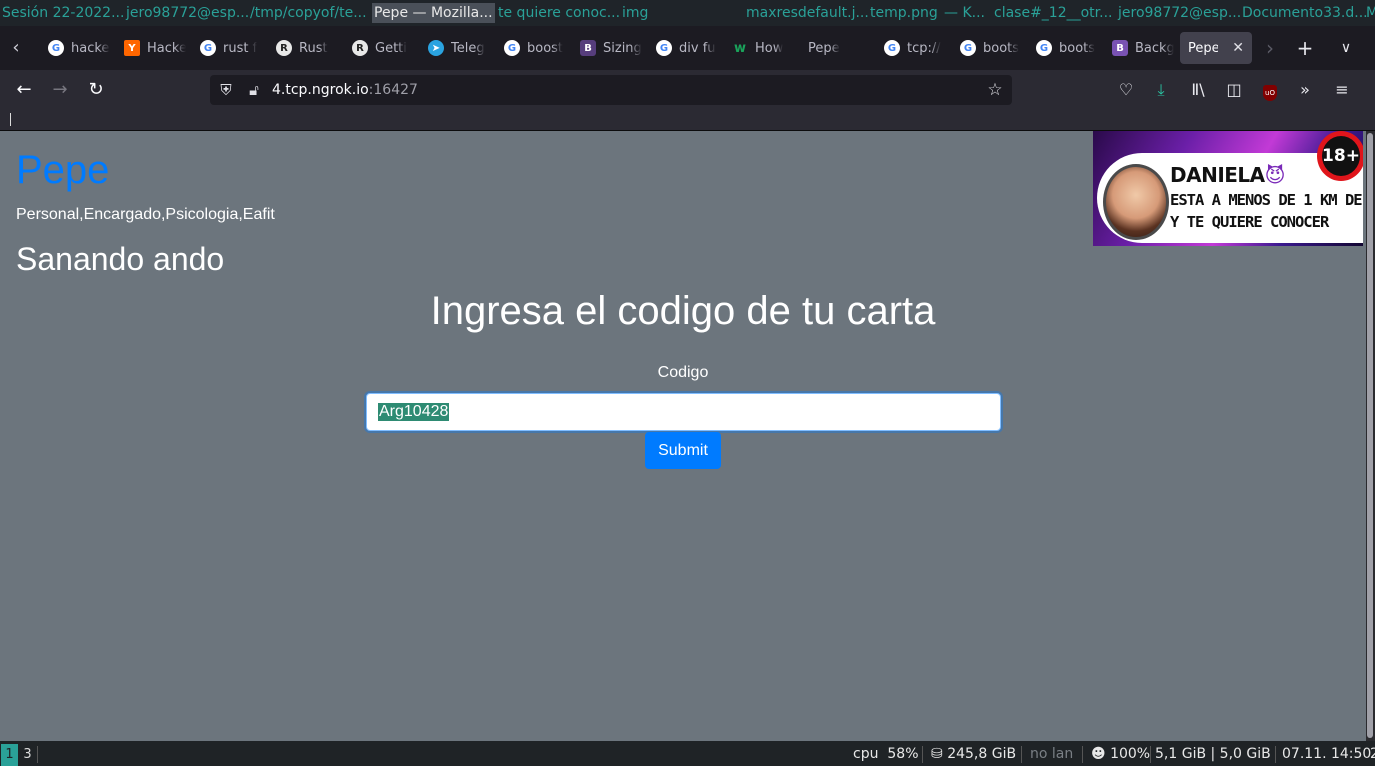 Image resolution: width=1375 pixels, height=766 pixels. Describe the element at coordinates (1340, 156) in the screenshot. I see `adult-badge: 18+` at that location.